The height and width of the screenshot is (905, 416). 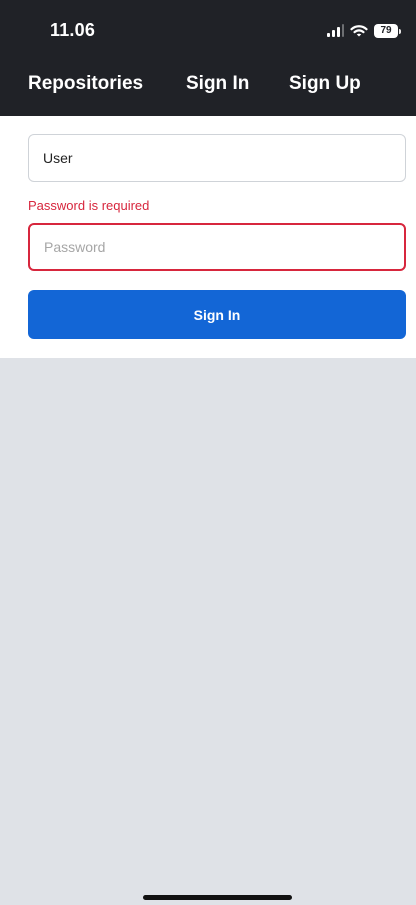 I want to click on nav-sign-up-link: Sign Up, so click(x=325, y=84).